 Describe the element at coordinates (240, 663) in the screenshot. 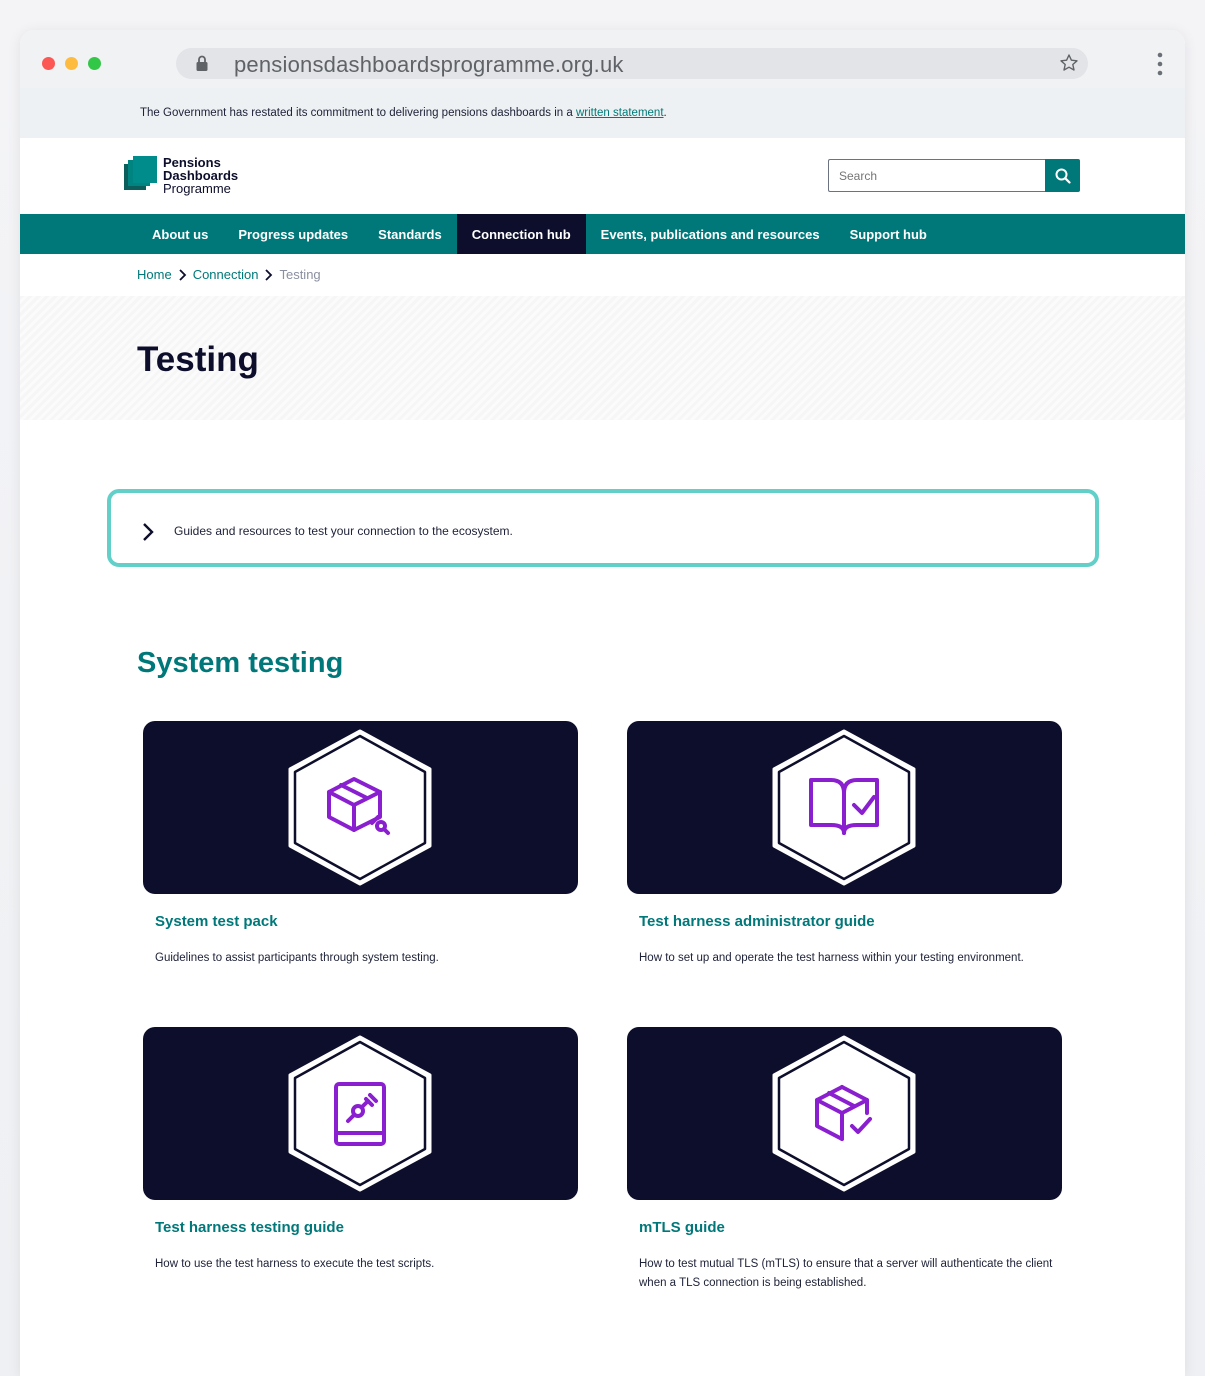

I see `section-title: System testing` at that location.